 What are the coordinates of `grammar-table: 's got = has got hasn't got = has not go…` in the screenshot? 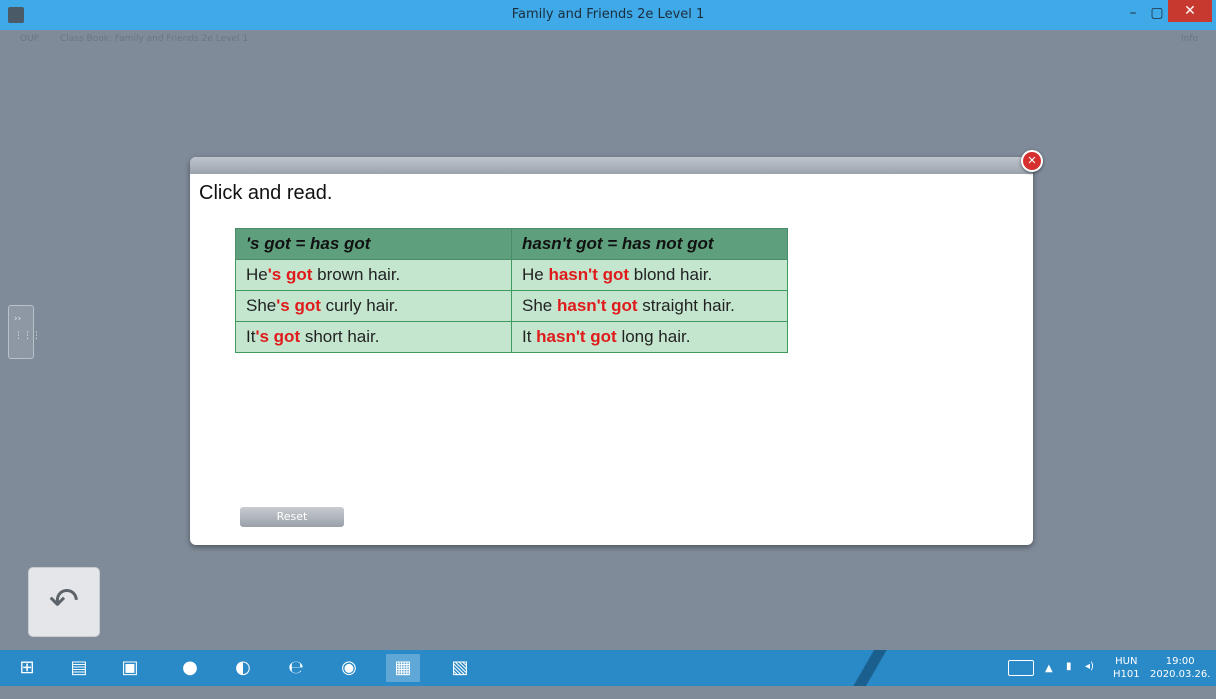 It's located at (511, 290).